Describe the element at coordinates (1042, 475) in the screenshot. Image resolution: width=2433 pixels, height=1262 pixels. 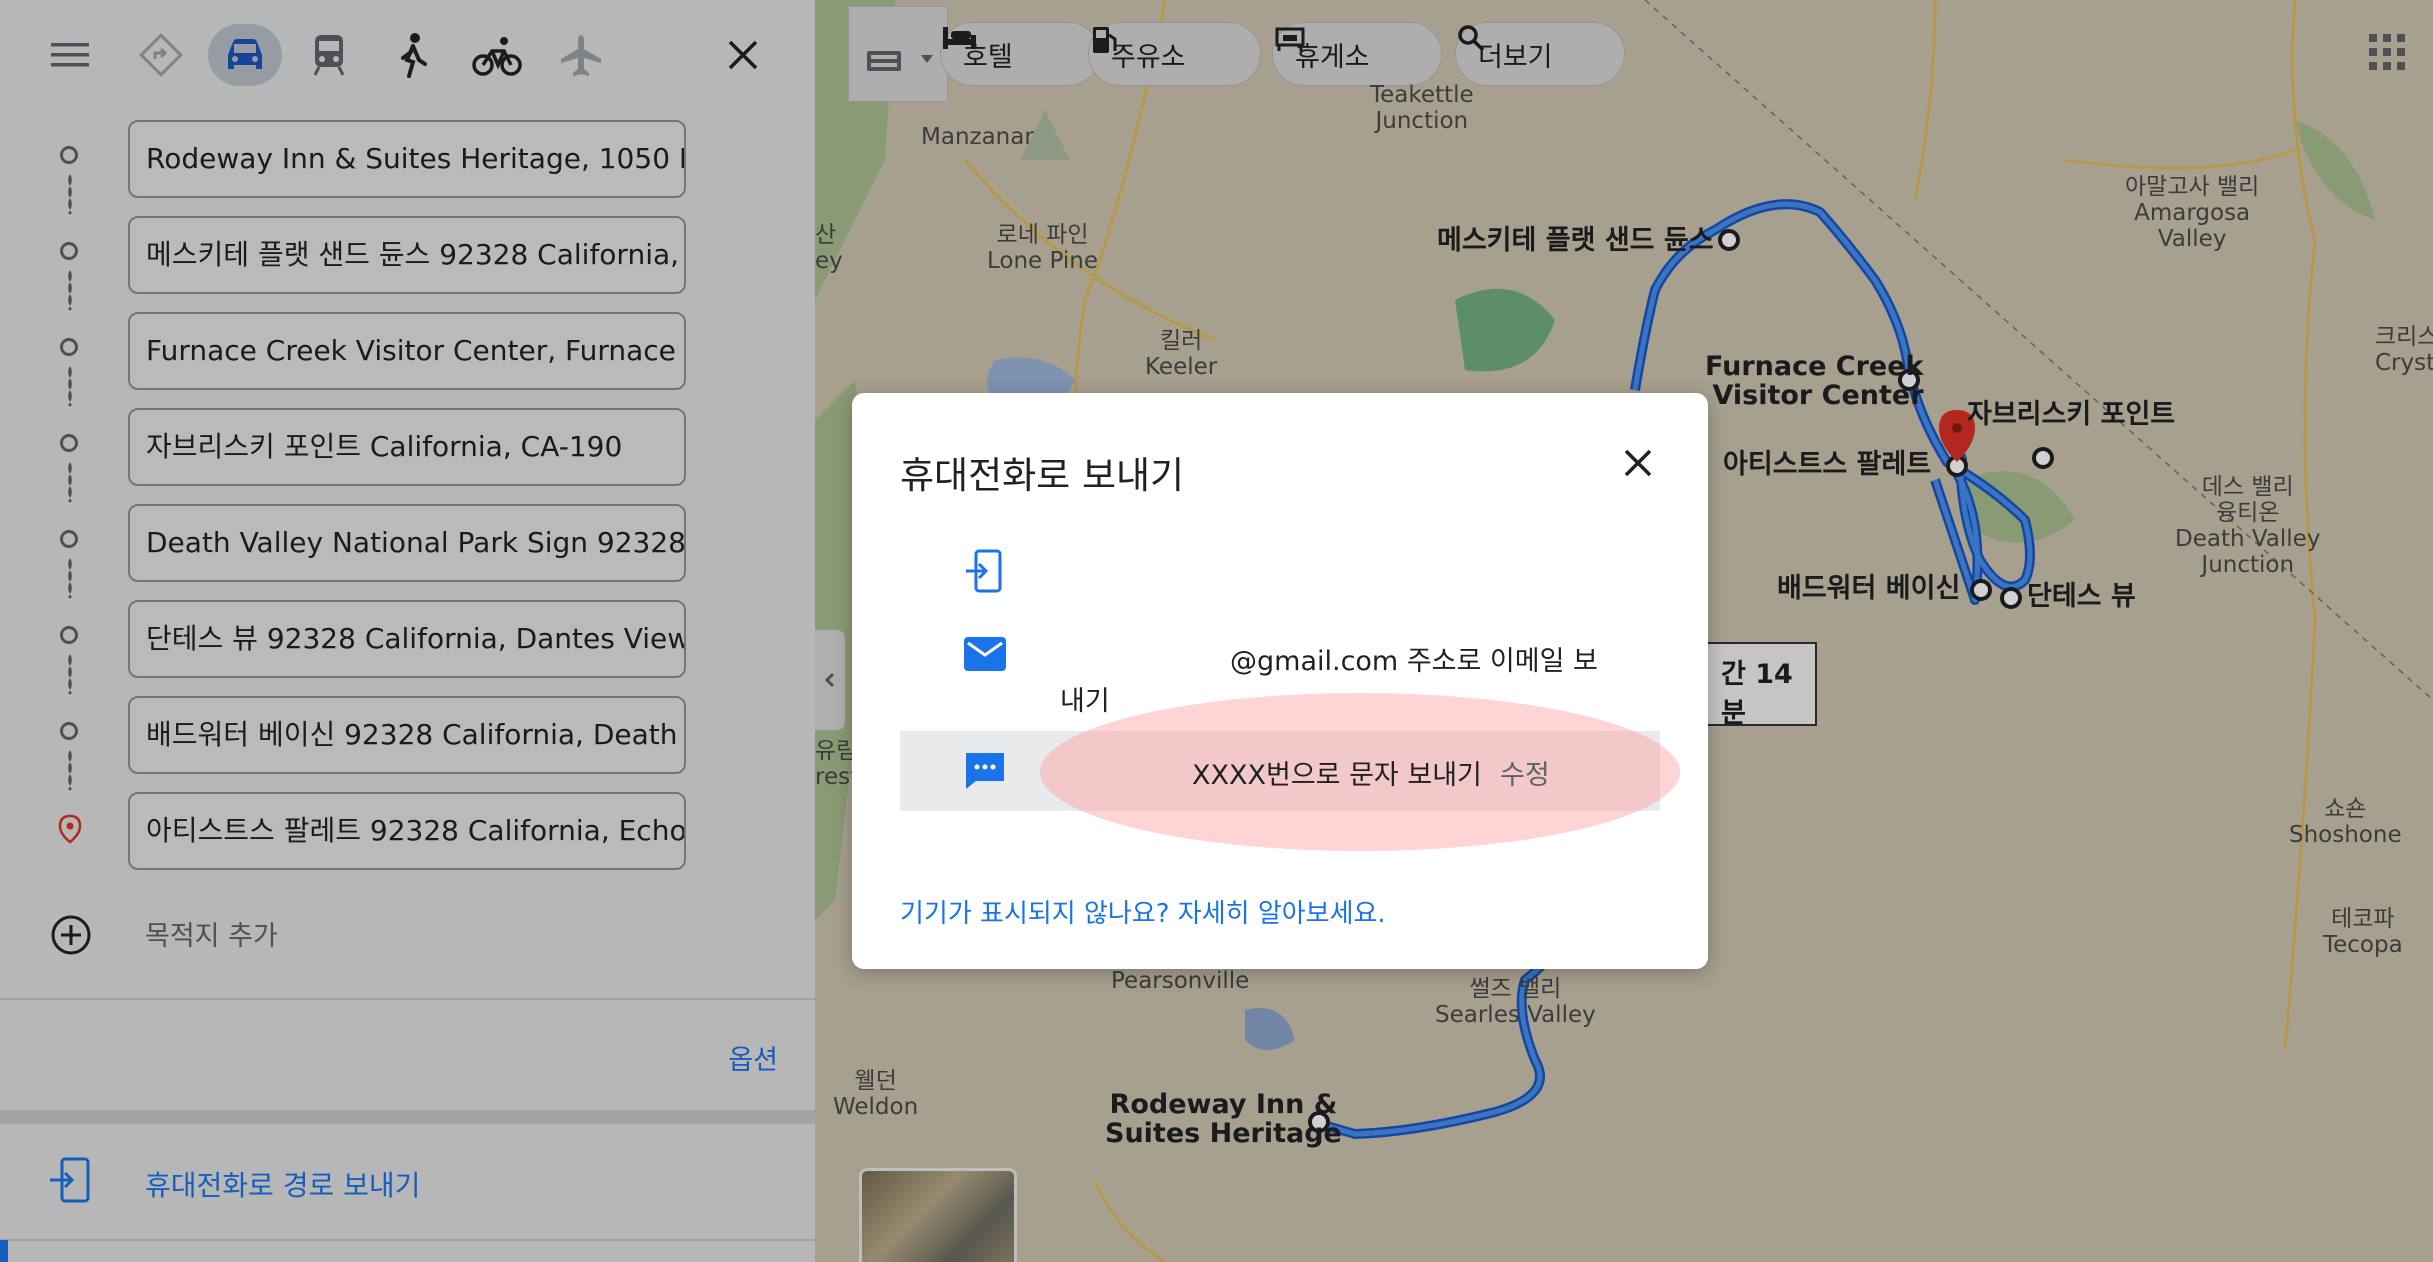
I see `dialog-title: 휴대전화로 보내기` at that location.